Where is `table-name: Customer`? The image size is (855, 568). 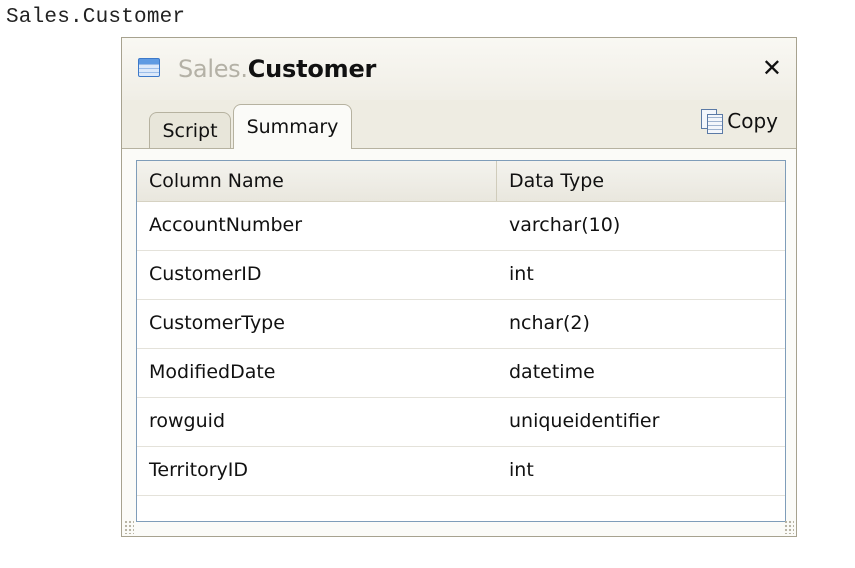
table-name: Customer is located at coordinates (312, 69).